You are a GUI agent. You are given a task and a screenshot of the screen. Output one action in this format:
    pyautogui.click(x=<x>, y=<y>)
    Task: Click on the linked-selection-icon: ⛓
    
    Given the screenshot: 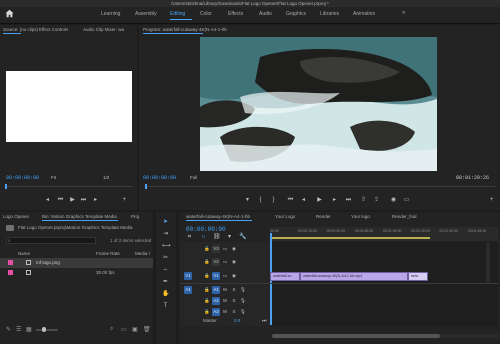 What is the action you would take?
    pyautogui.click(x=217, y=237)
    